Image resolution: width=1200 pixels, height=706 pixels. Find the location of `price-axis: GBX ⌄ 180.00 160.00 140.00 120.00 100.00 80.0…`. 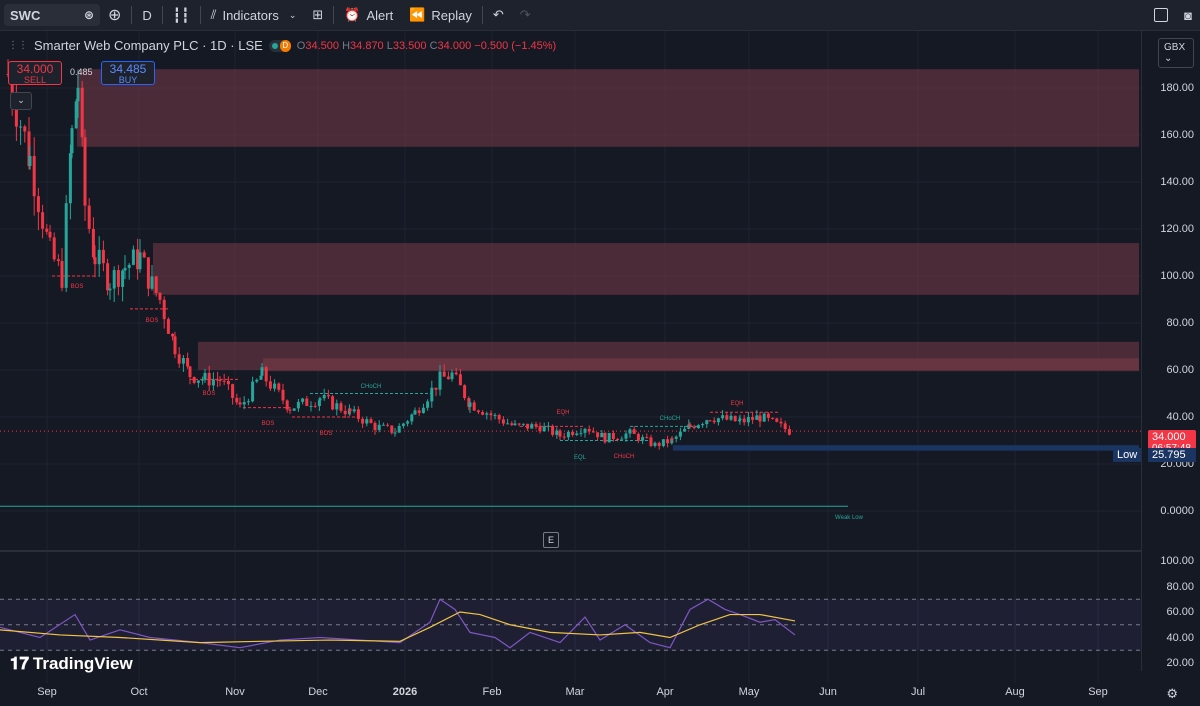

price-axis: GBX ⌄ 180.00 160.00 140.00 120.00 100.00 80.0… is located at coordinates (1170, 351).